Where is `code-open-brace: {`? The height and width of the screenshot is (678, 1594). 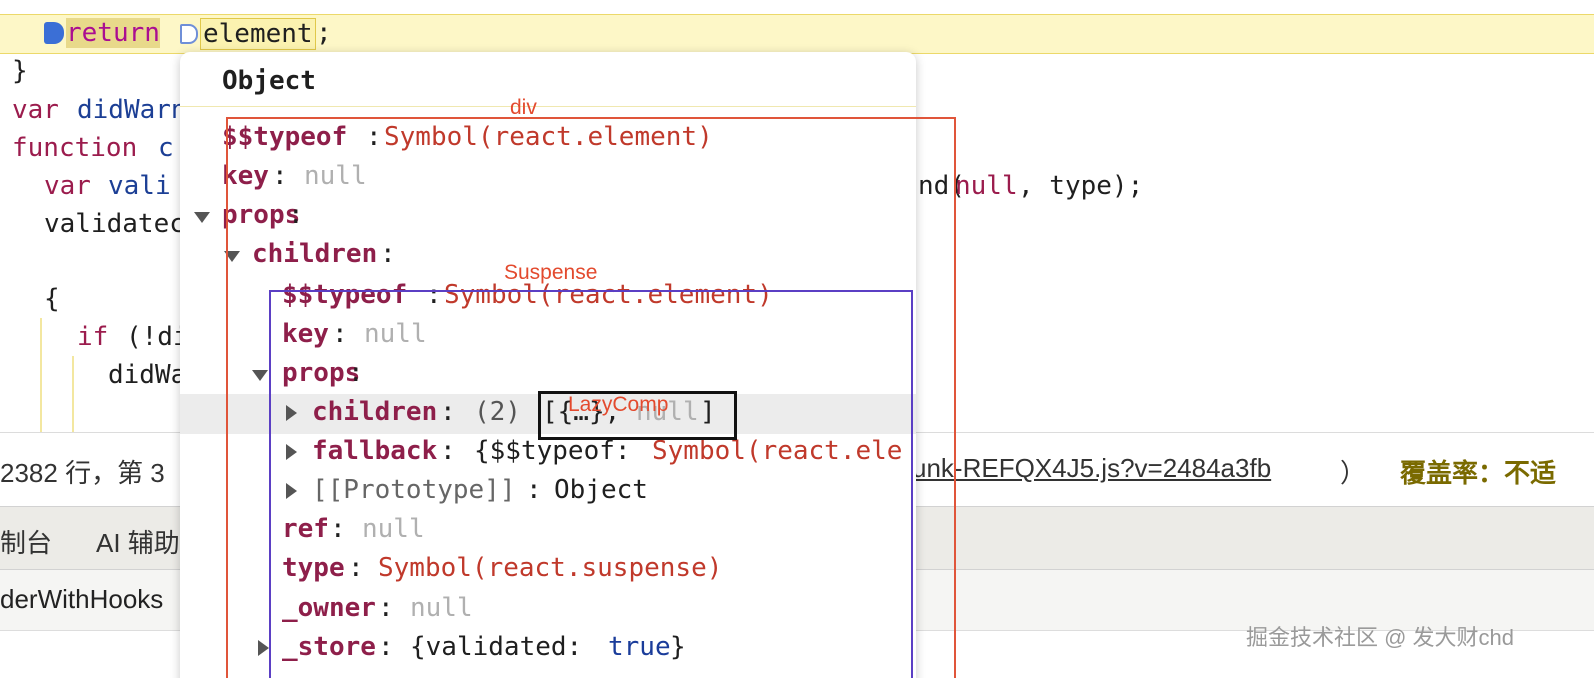 code-open-brace: { is located at coordinates (52, 299).